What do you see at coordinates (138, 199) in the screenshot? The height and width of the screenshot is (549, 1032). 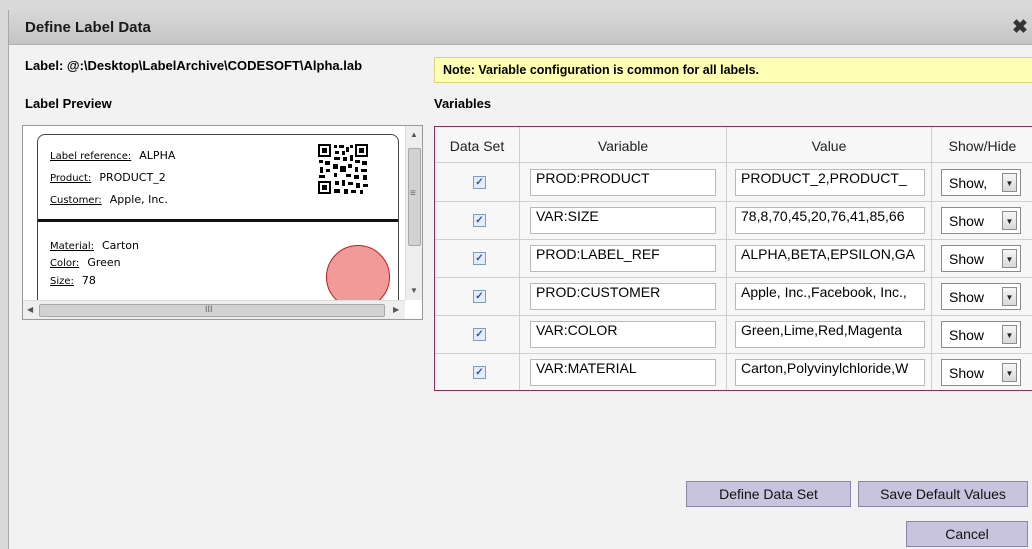 I see `preview-field-value: Apple, Inc.` at bounding box center [138, 199].